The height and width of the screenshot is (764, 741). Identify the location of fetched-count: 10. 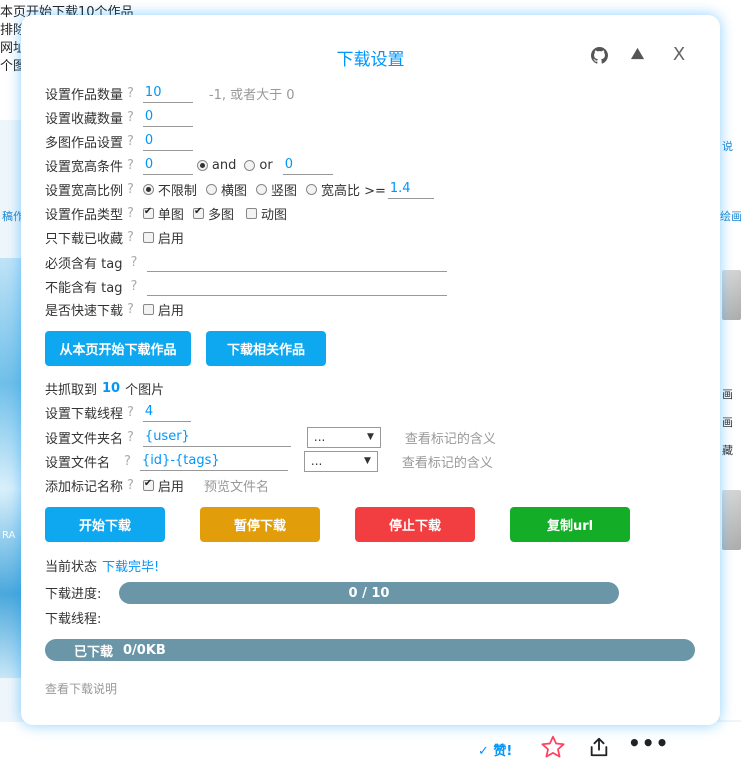
(111, 388).